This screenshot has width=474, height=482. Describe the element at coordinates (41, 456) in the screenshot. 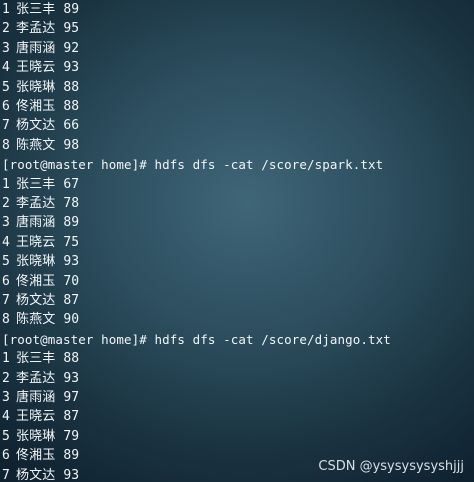

I see `output-line: 6 佟湘玉 89` at that location.